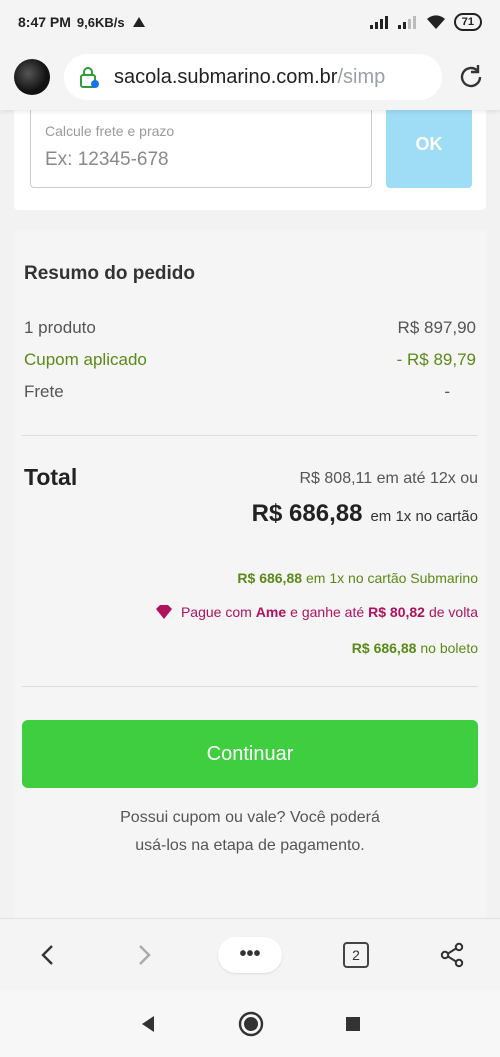 The width and height of the screenshot is (500, 1057). Describe the element at coordinates (392, 578) in the screenshot. I see `card-text: em 1x no cartão Submarino` at that location.